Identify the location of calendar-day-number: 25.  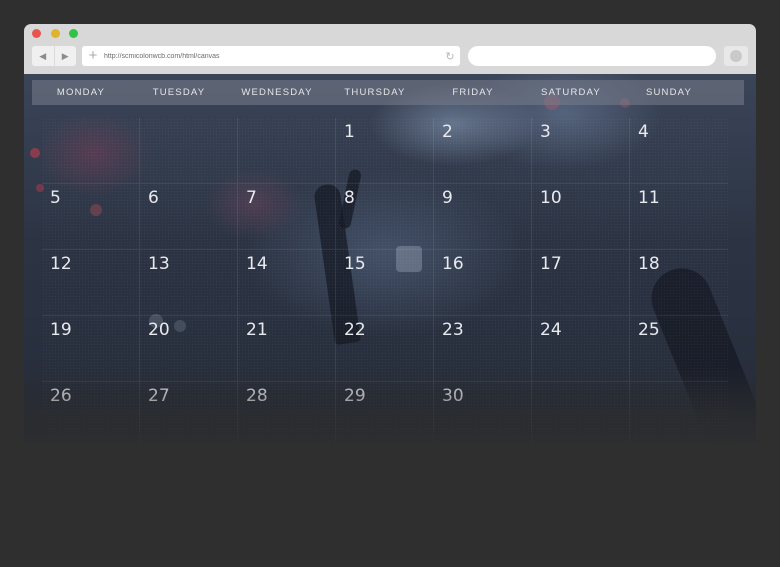
(649, 330).